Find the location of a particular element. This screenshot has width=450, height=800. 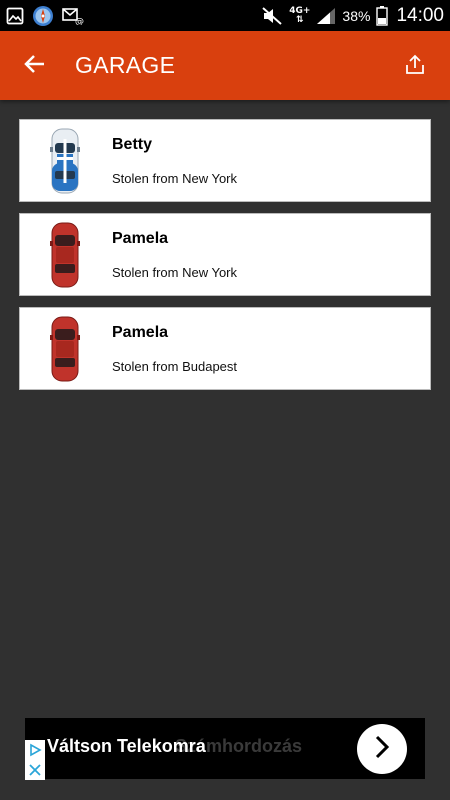

share-button is located at coordinates (415, 65).